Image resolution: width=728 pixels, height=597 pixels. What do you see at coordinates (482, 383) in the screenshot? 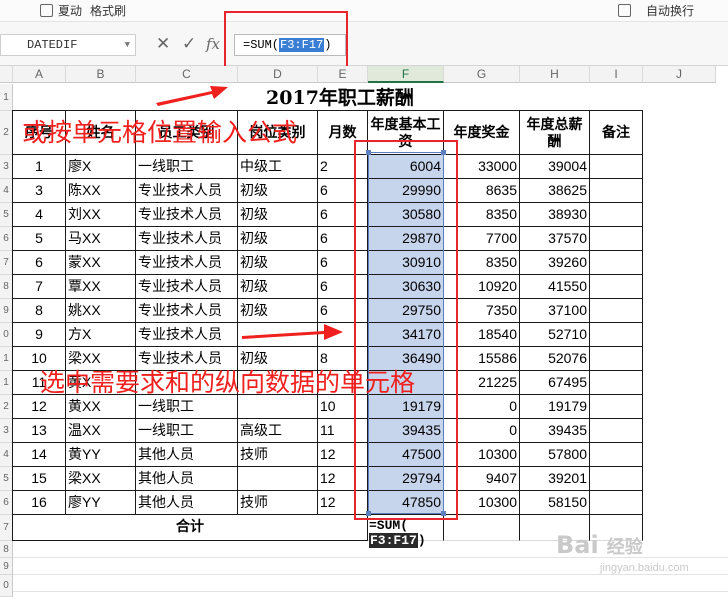
I see `table-cell-bonus: 21225` at bounding box center [482, 383].